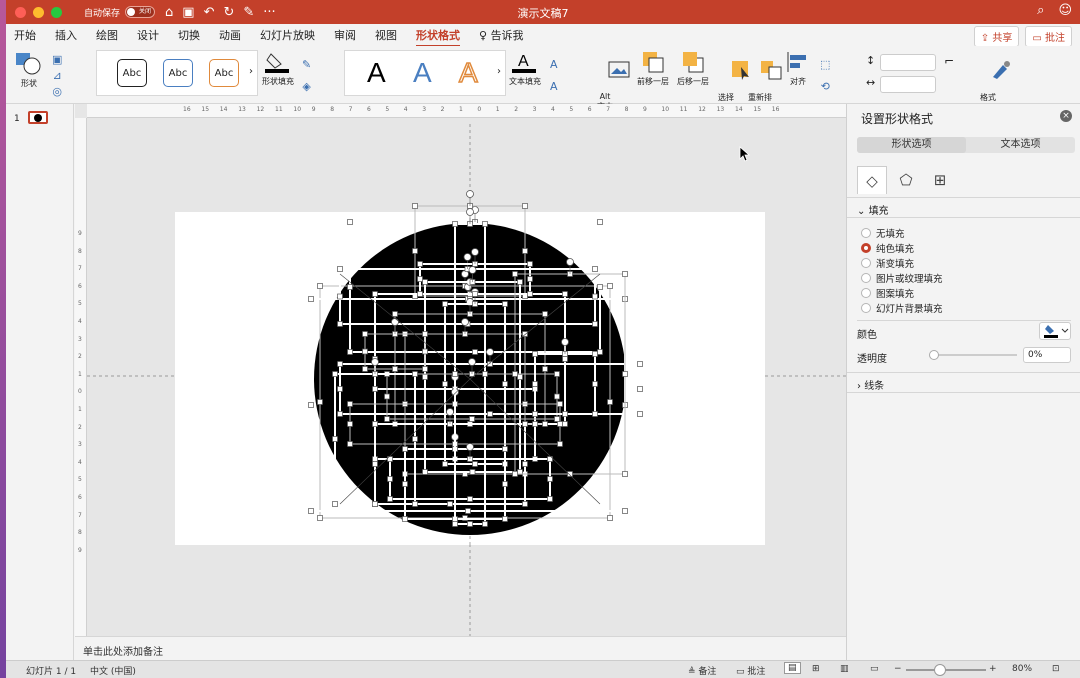  I want to click on maximize-window-button, so click(56, 12).